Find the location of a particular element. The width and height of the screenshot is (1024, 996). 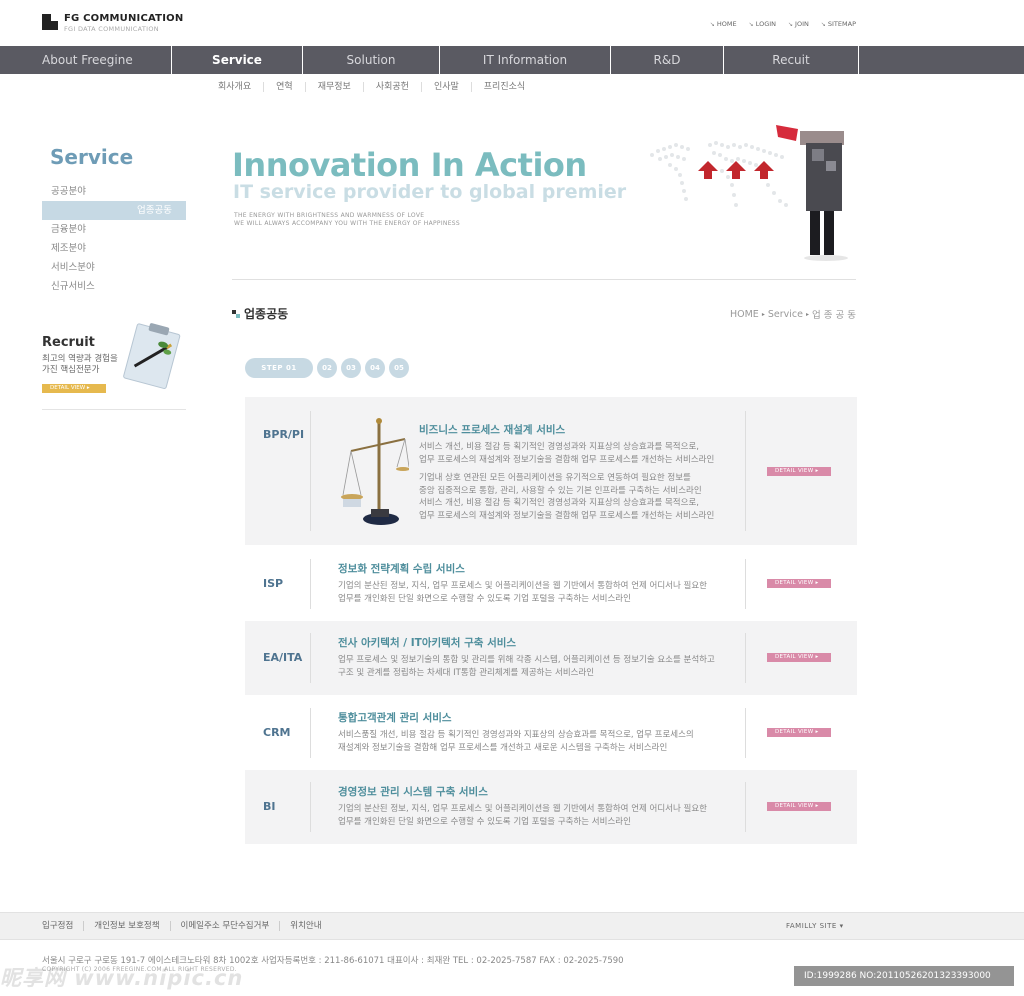

page-heading: 업종공동 is located at coordinates (260, 313).